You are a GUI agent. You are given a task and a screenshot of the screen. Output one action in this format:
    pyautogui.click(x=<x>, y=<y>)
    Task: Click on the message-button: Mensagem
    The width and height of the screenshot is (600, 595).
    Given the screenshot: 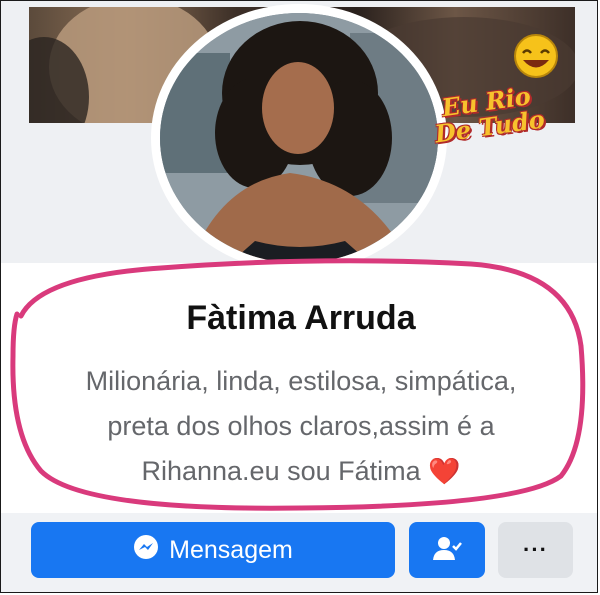 What is the action you would take?
    pyautogui.click(x=213, y=550)
    